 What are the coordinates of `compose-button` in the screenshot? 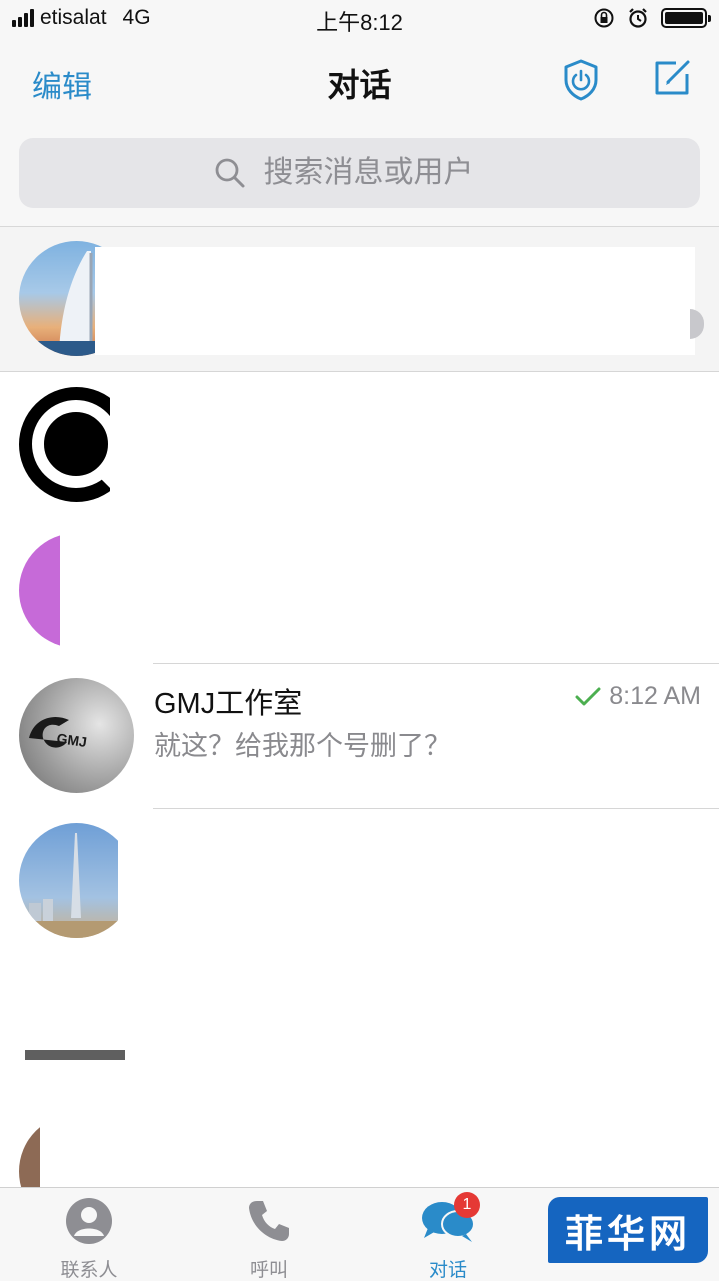 It's located at (672, 80).